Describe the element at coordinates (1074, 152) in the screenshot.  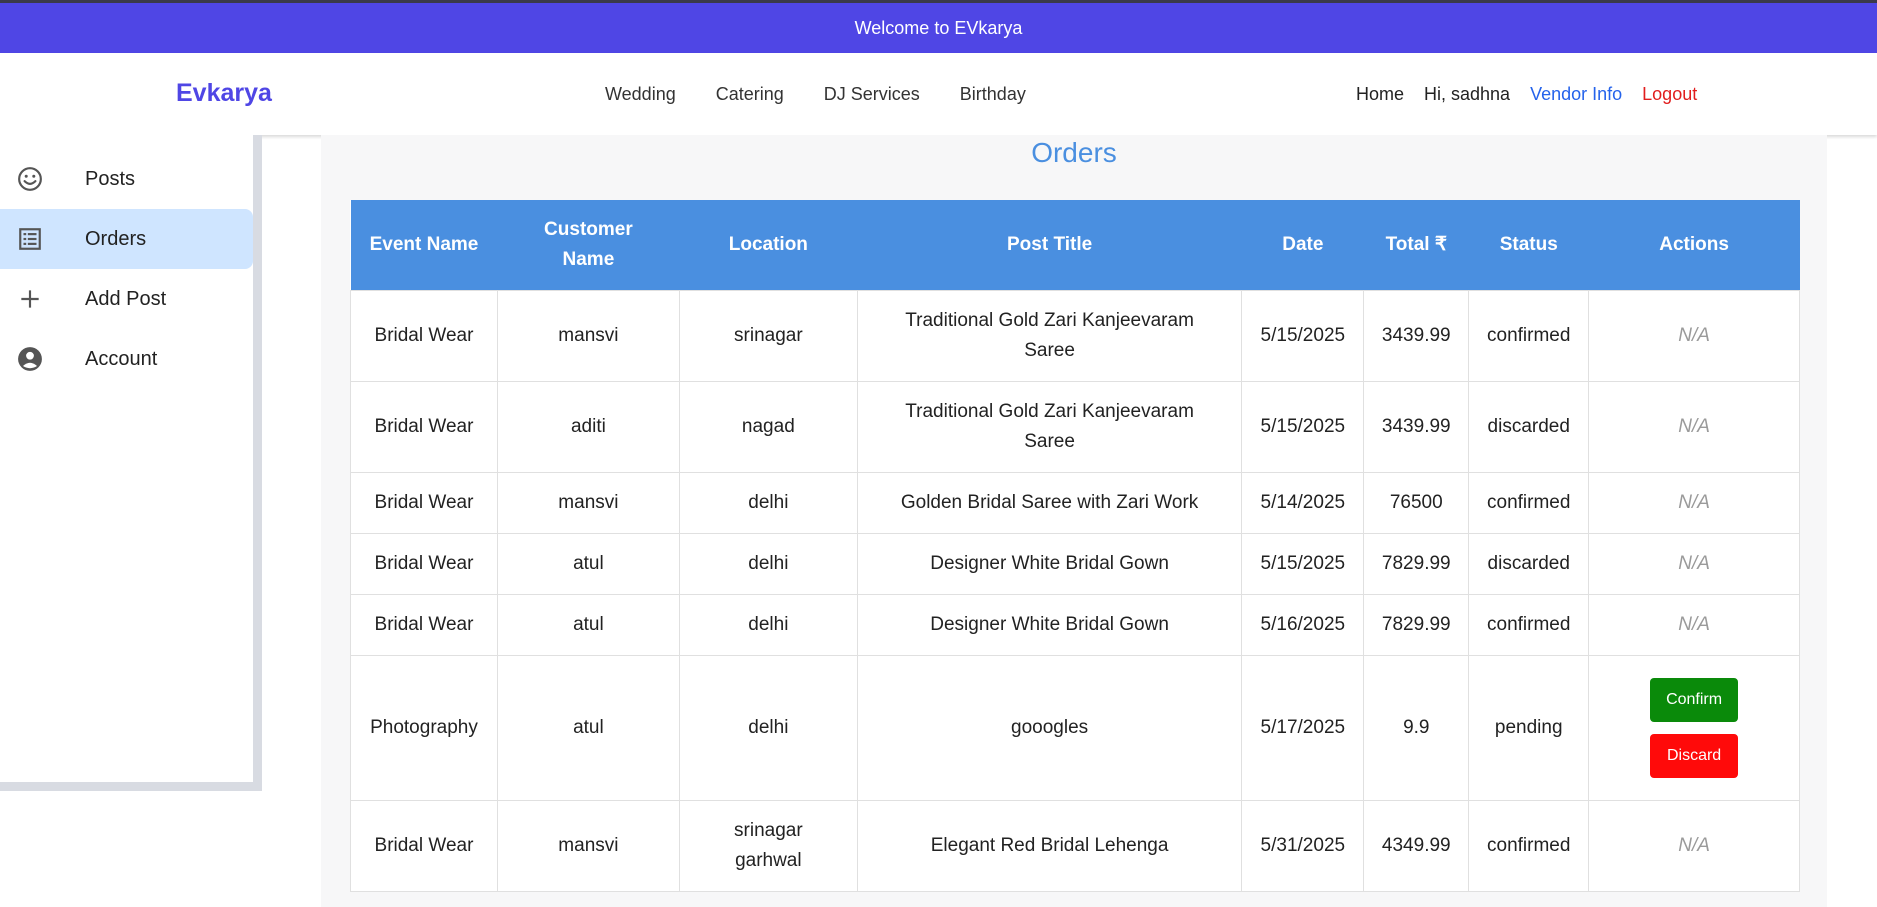
I see `page-title: Orders` at that location.